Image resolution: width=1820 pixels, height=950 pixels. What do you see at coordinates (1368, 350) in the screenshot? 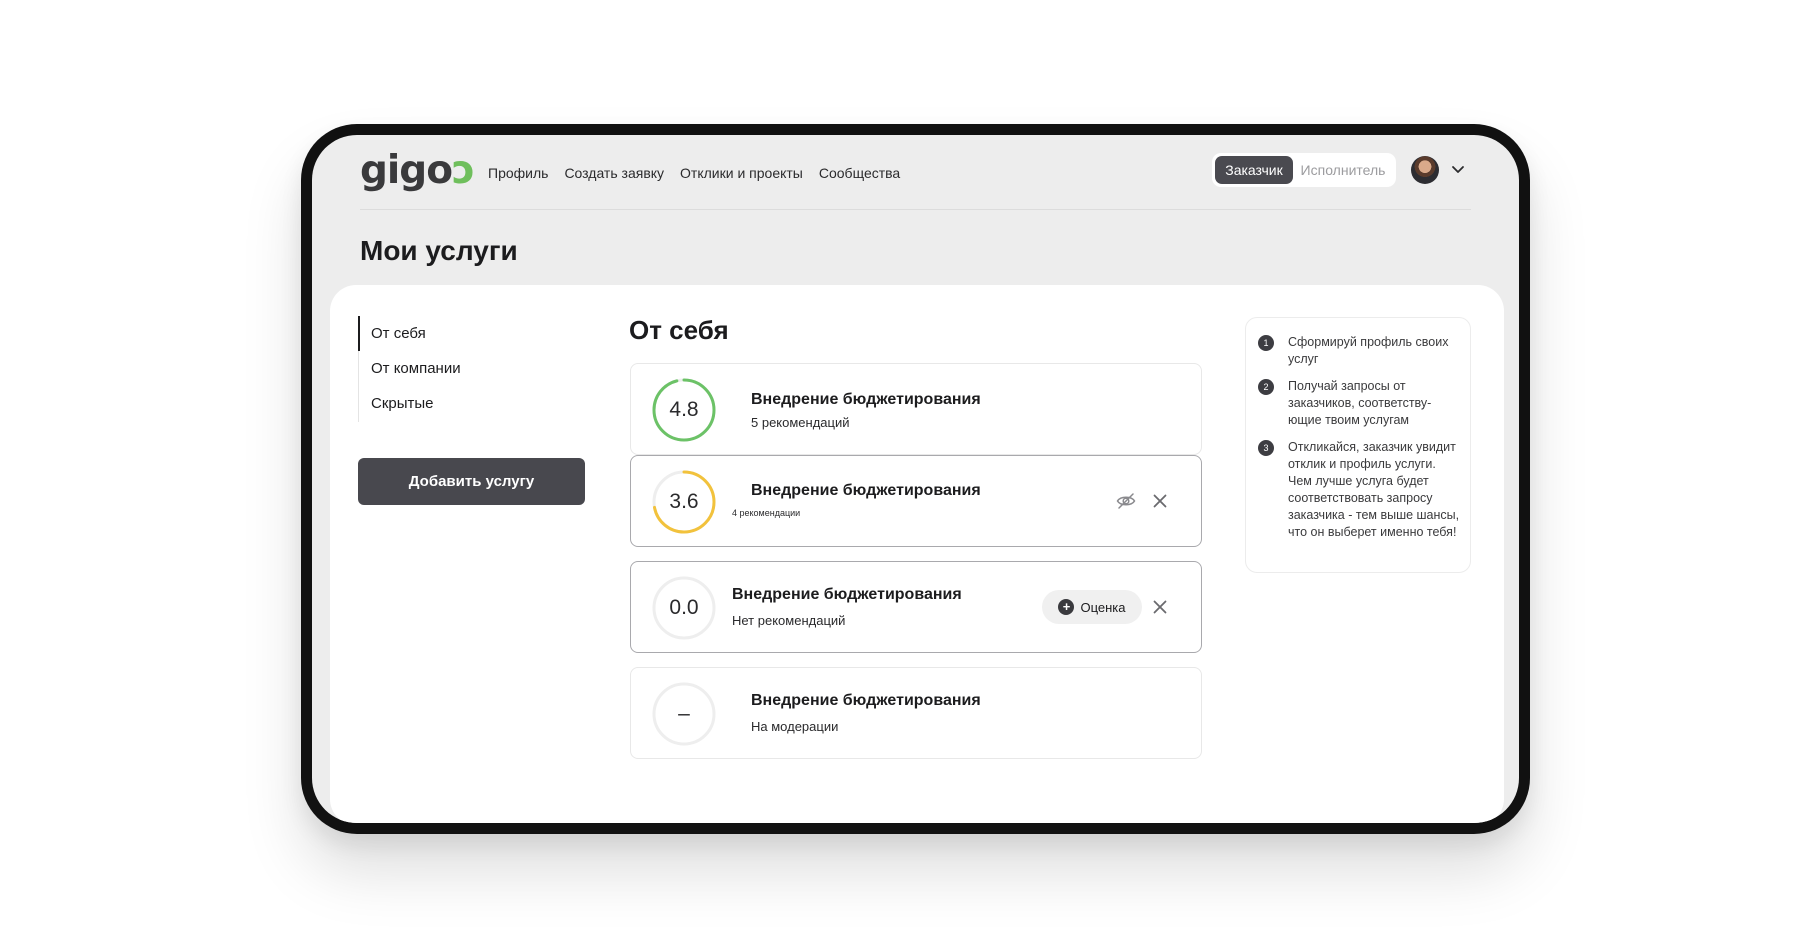
I see `tip-text: Сформируй профиль своих услуг` at bounding box center [1368, 350].